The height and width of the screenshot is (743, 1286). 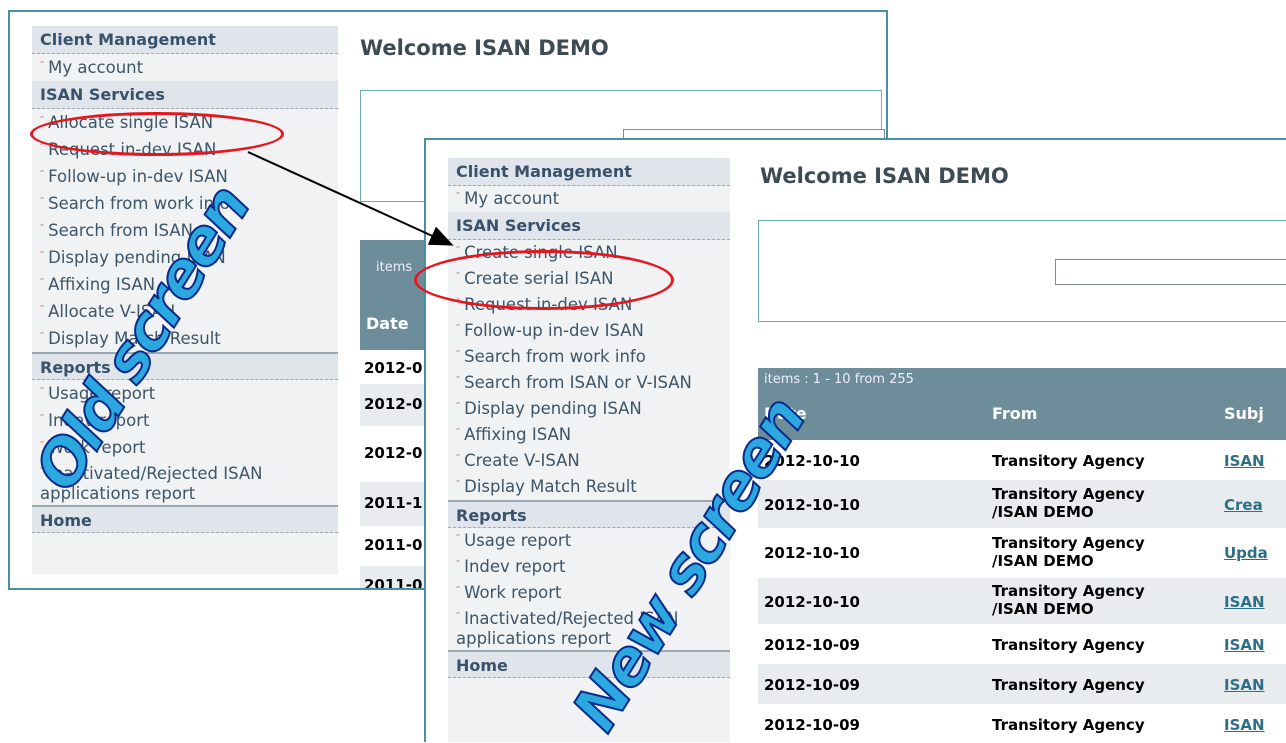 I want to click on sidebar-item-label: Usage report, so click(x=518, y=540).